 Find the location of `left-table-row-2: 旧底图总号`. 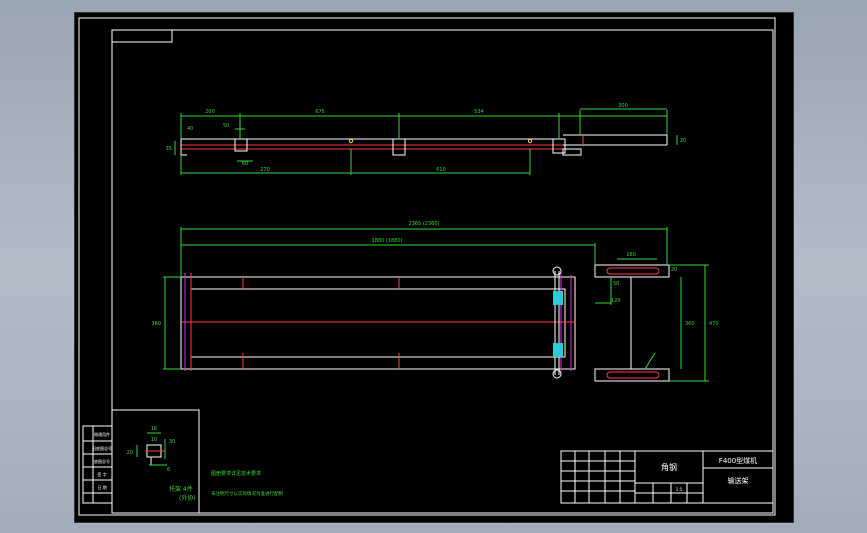

left-table-row-2: 旧底图总号 is located at coordinates (102, 448).